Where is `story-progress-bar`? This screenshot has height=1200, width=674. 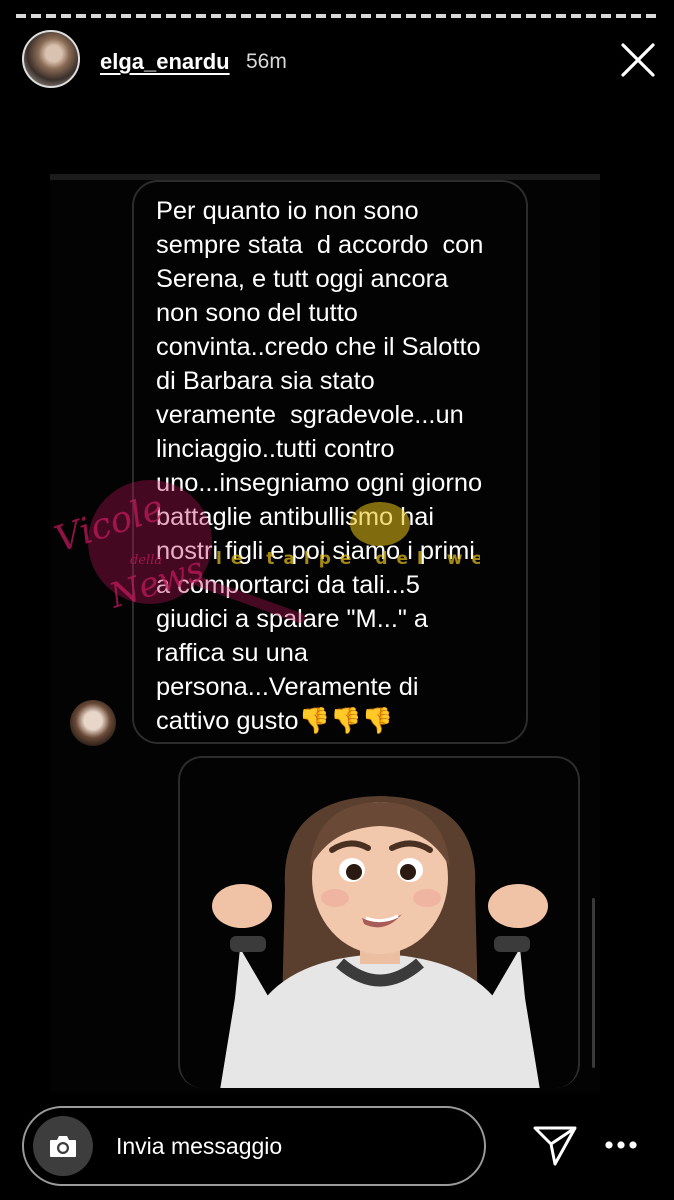
story-progress-bar is located at coordinates (337, 16).